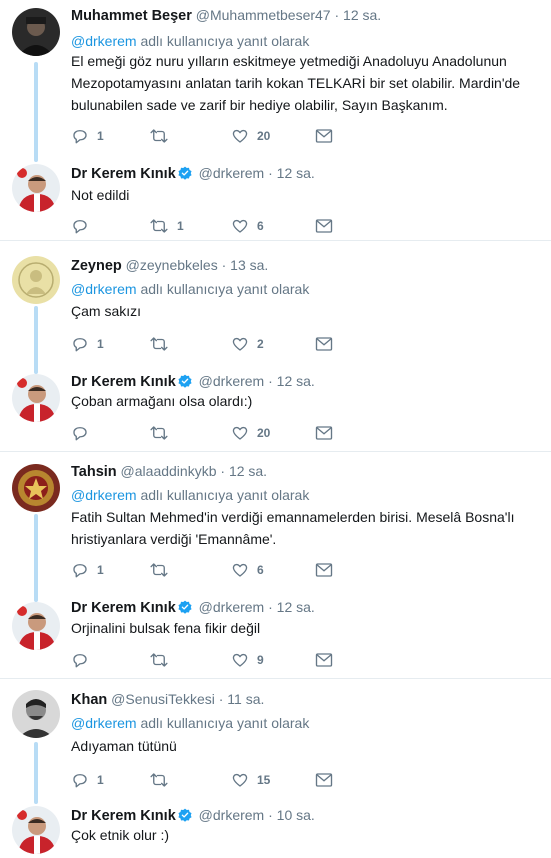 This screenshot has height=858, width=551. I want to click on author-name: Zeynep, so click(96, 266).